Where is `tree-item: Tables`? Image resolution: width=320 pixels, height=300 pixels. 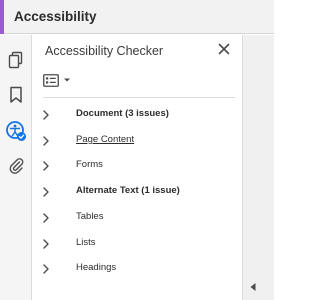 tree-item: Tables is located at coordinates (137, 218).